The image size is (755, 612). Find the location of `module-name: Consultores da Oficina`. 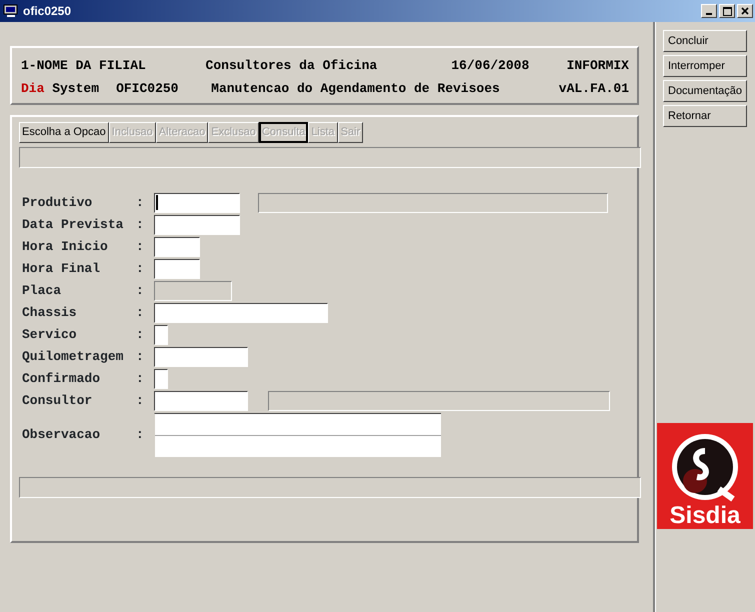

module-name: Consultores da Oficina is located at coordinates (292, 65).